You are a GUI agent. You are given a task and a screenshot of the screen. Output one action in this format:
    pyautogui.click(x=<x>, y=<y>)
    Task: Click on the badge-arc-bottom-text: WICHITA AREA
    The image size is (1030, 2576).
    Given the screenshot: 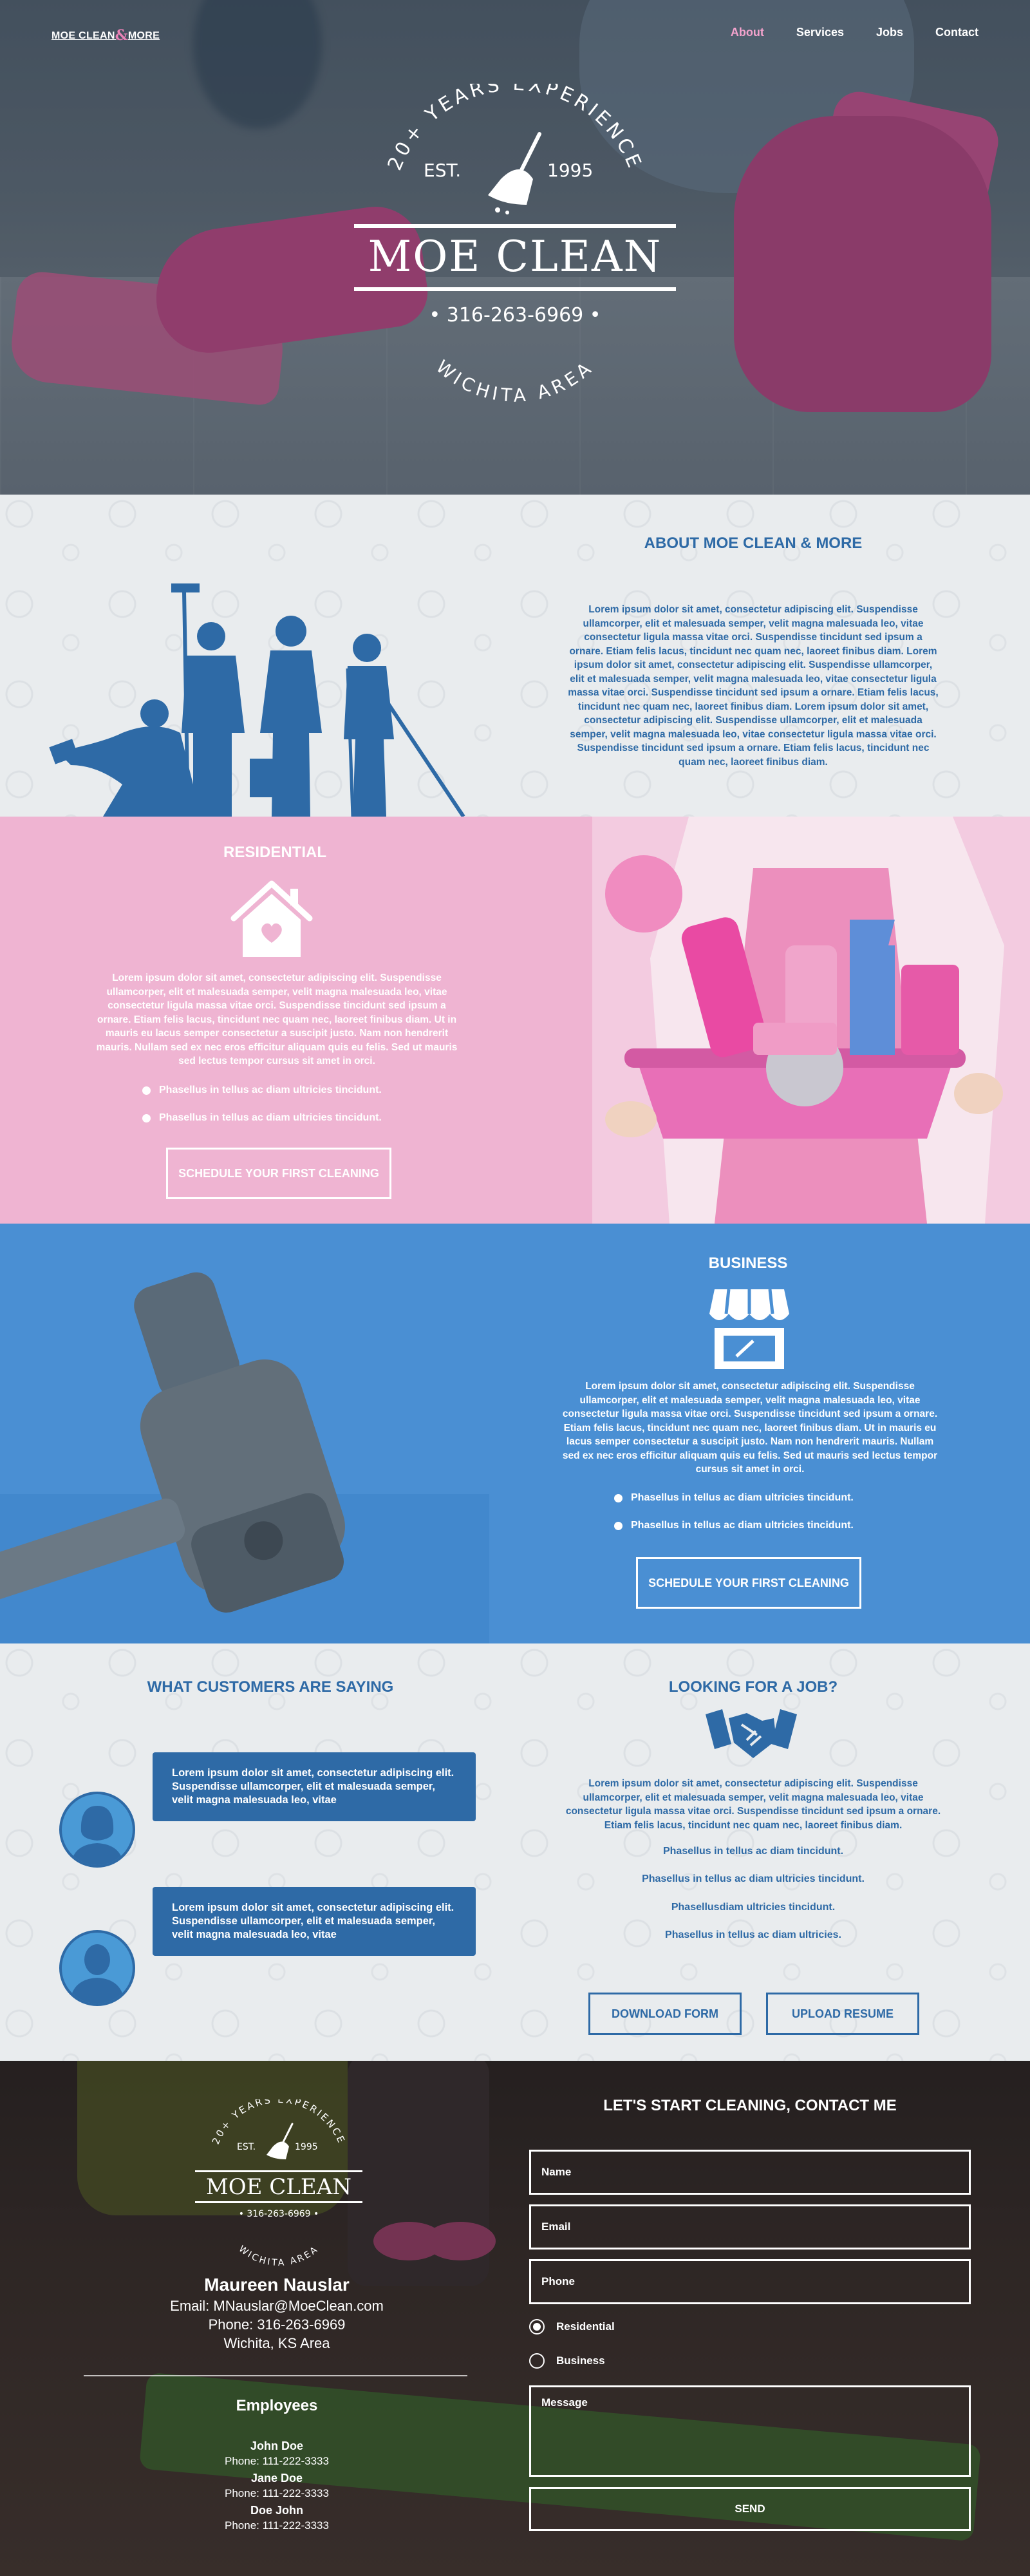 What is the action you would take?
    pyautogui.click(x=513, y=381)
    